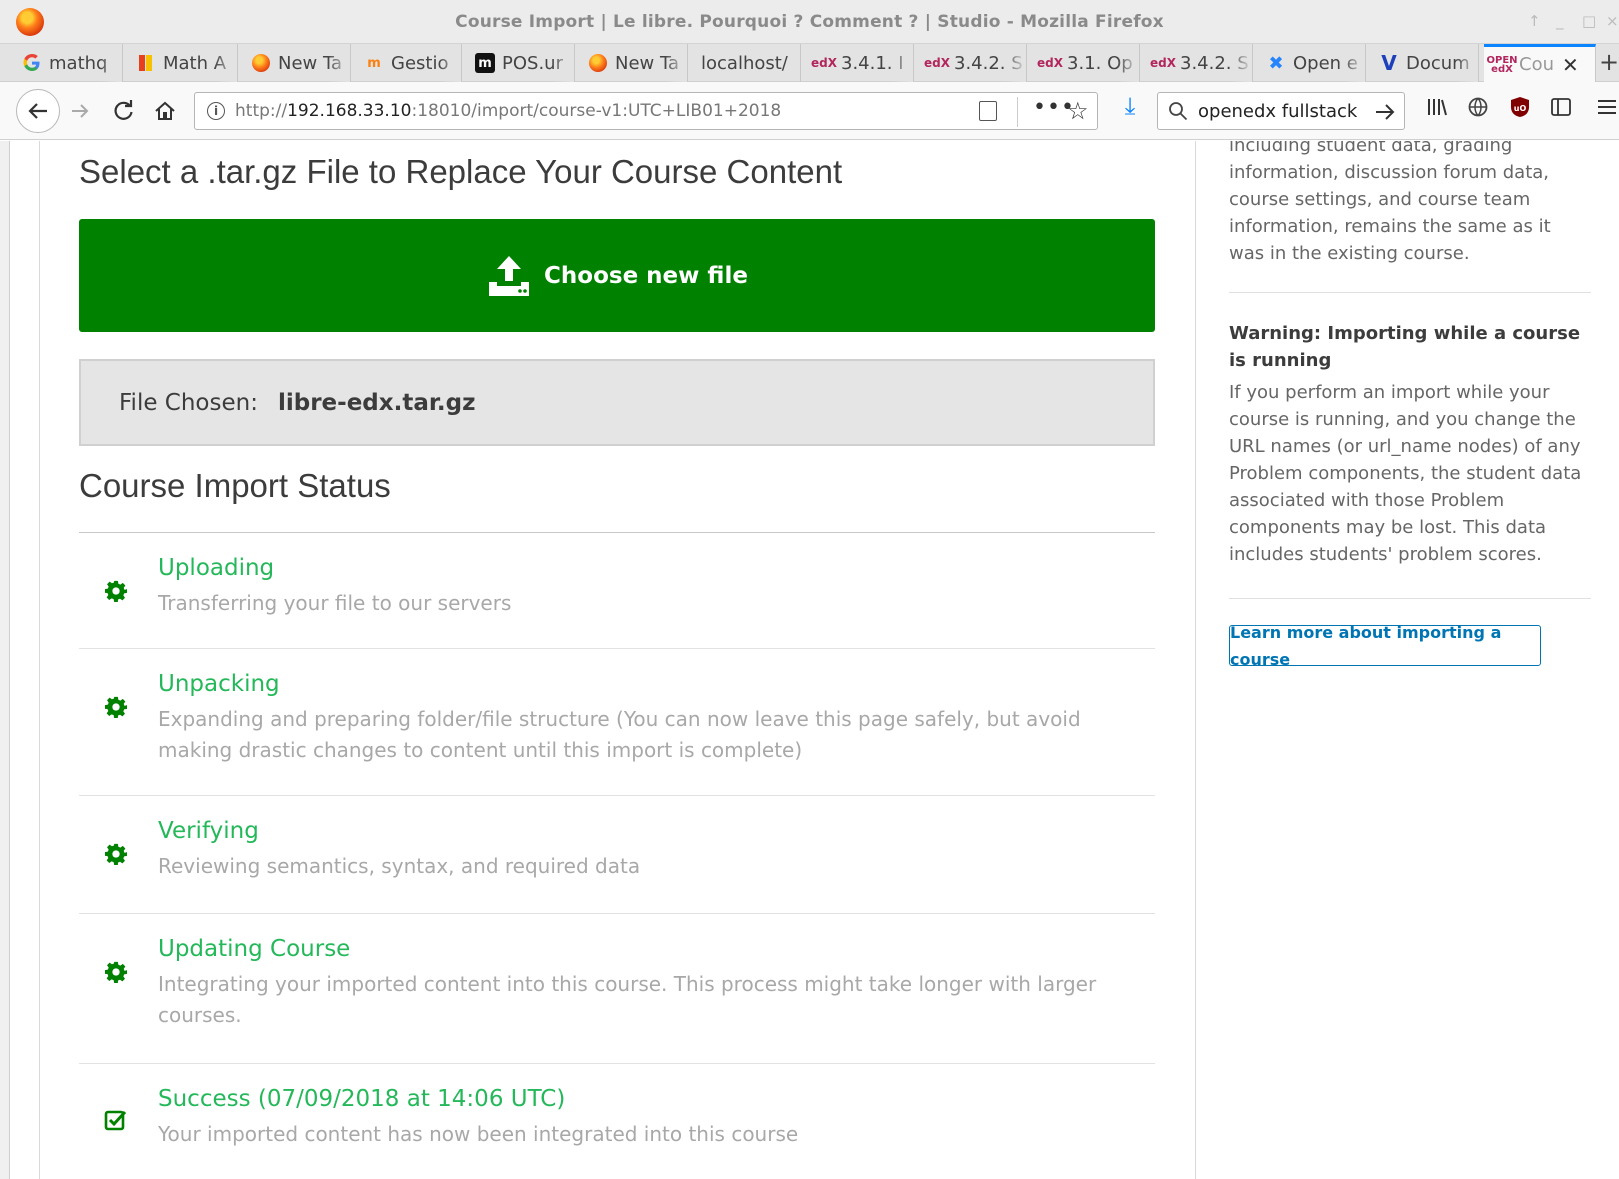 The width and height of the screenshot is (1619, 1179). What do you see at coordinates (617, 402) in the screenshot?
I see `file-chosen-panel: File Chosen: libre-edx.tar.gz` at bounding box center [617, 402].